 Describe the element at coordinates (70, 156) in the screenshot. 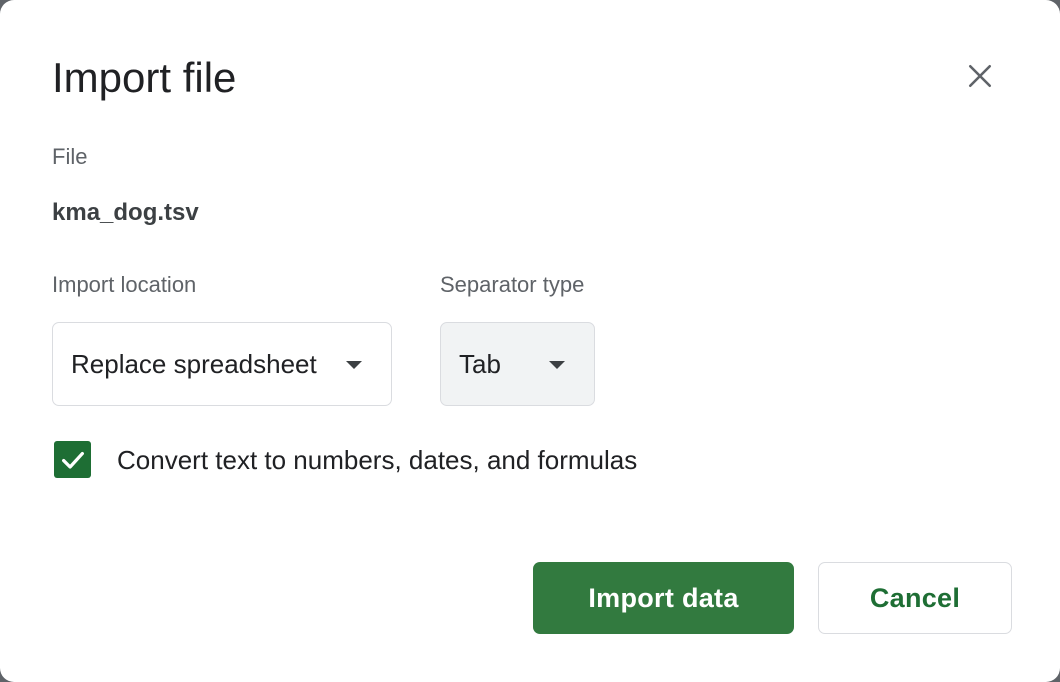

I see `file-label: File` at that location.